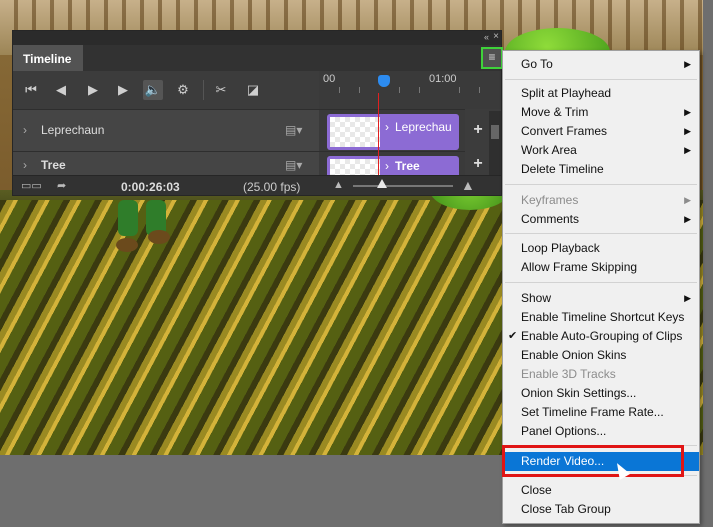 The height and width of the screenshot is (527, 713). Describe the element at coordinates (48, 58) in the screenshot. I see `tab-timeline: Timeline` at that location.